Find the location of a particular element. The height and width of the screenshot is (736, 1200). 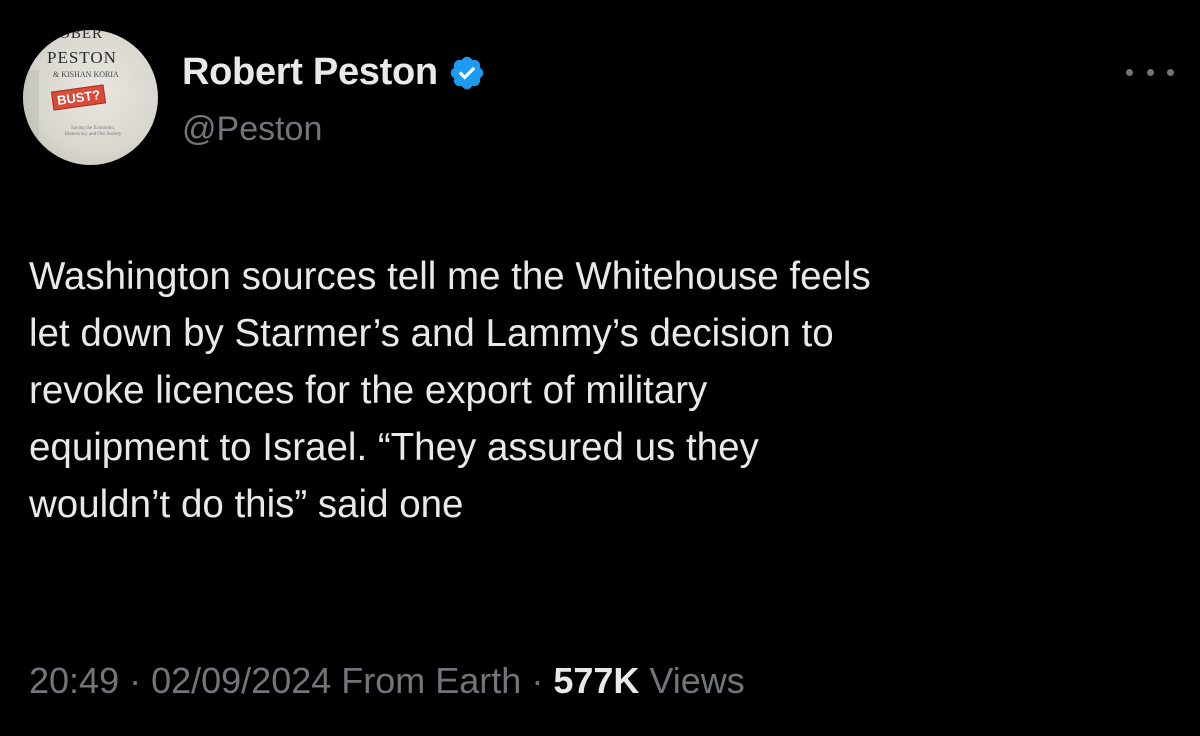

author-name-row: Robert Peston is located at coordinates (334, 72).